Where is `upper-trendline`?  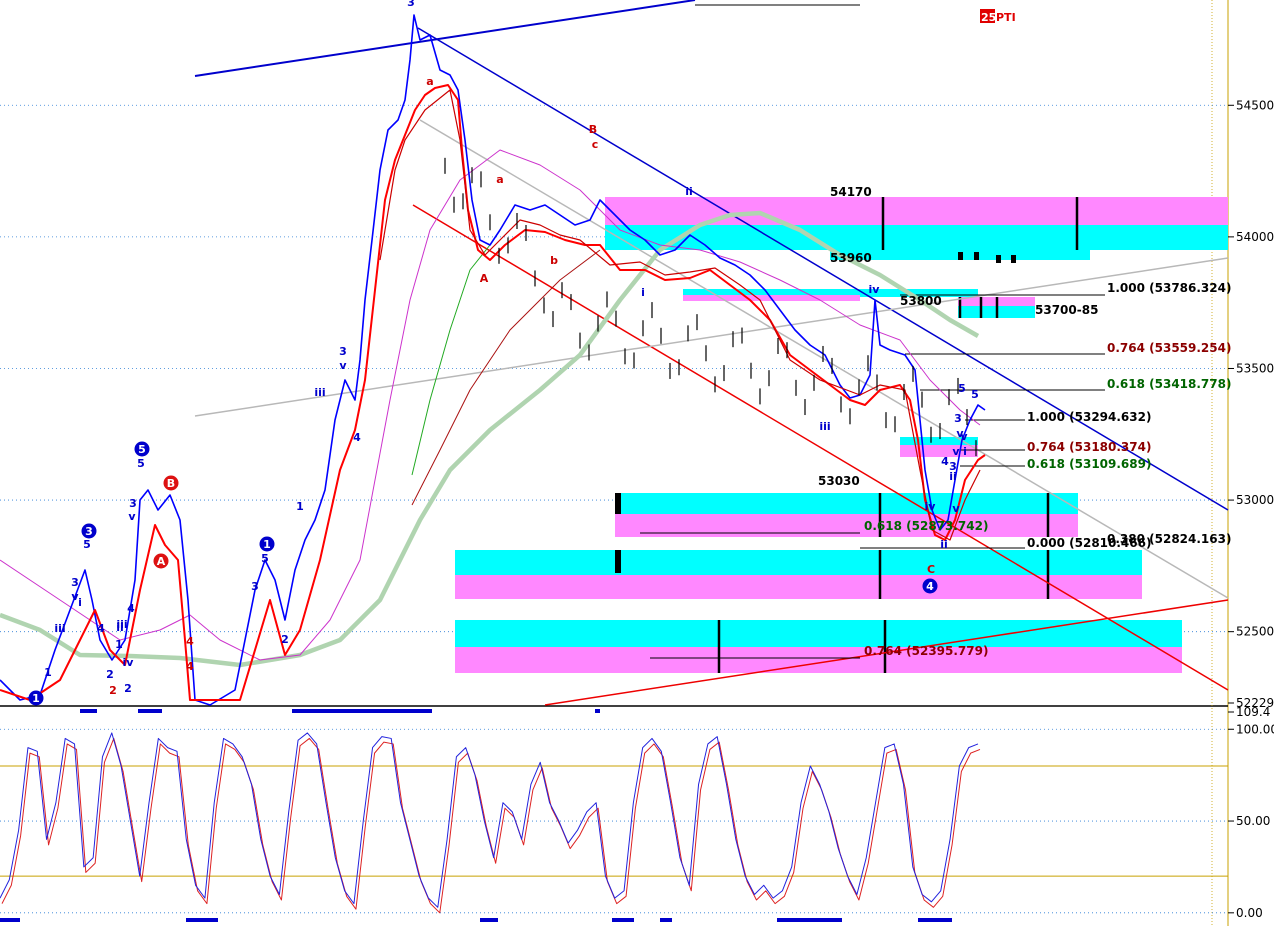 upper-trendline is located at coordinates (445, 38).